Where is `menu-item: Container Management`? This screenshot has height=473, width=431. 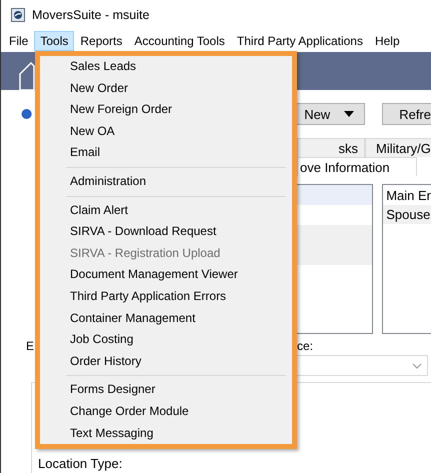
menu-item: Container Management is located at coordinates (166, 319).